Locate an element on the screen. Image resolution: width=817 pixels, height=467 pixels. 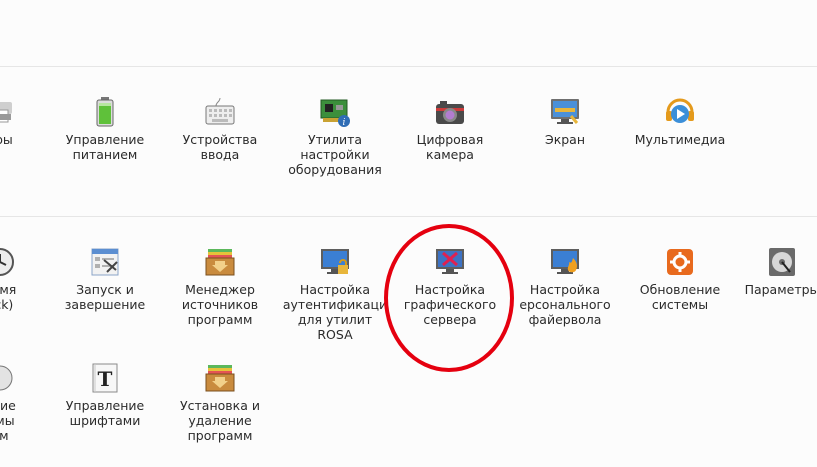
clock-icon is located at coordinates (8, 262).